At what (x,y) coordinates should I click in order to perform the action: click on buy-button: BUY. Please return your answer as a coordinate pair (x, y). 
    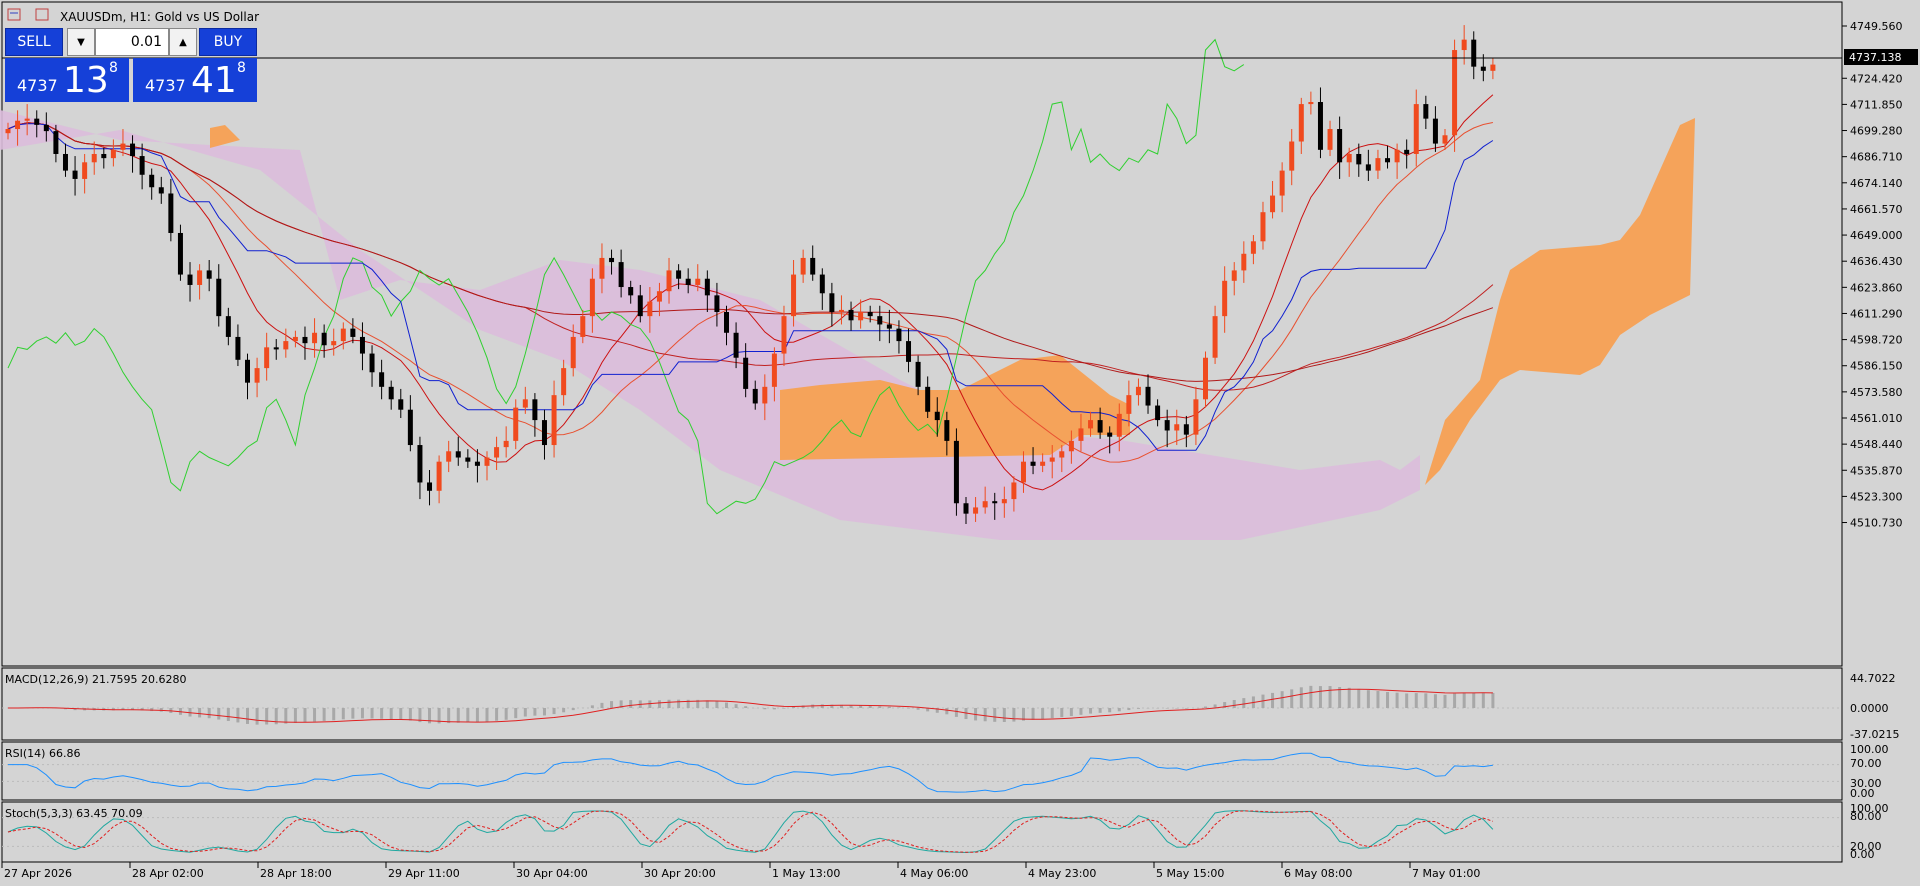
    Looking at the image, I should click on (228, 42).